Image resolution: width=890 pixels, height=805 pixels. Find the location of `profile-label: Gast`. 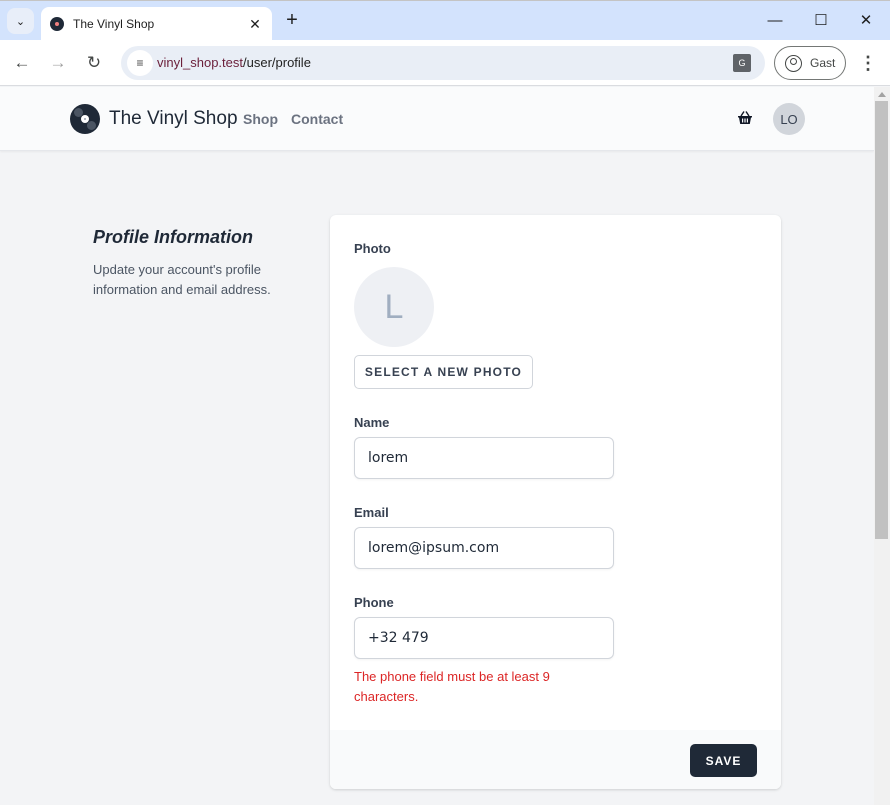

profile-label: Gast is located at coordinates (823, 63).